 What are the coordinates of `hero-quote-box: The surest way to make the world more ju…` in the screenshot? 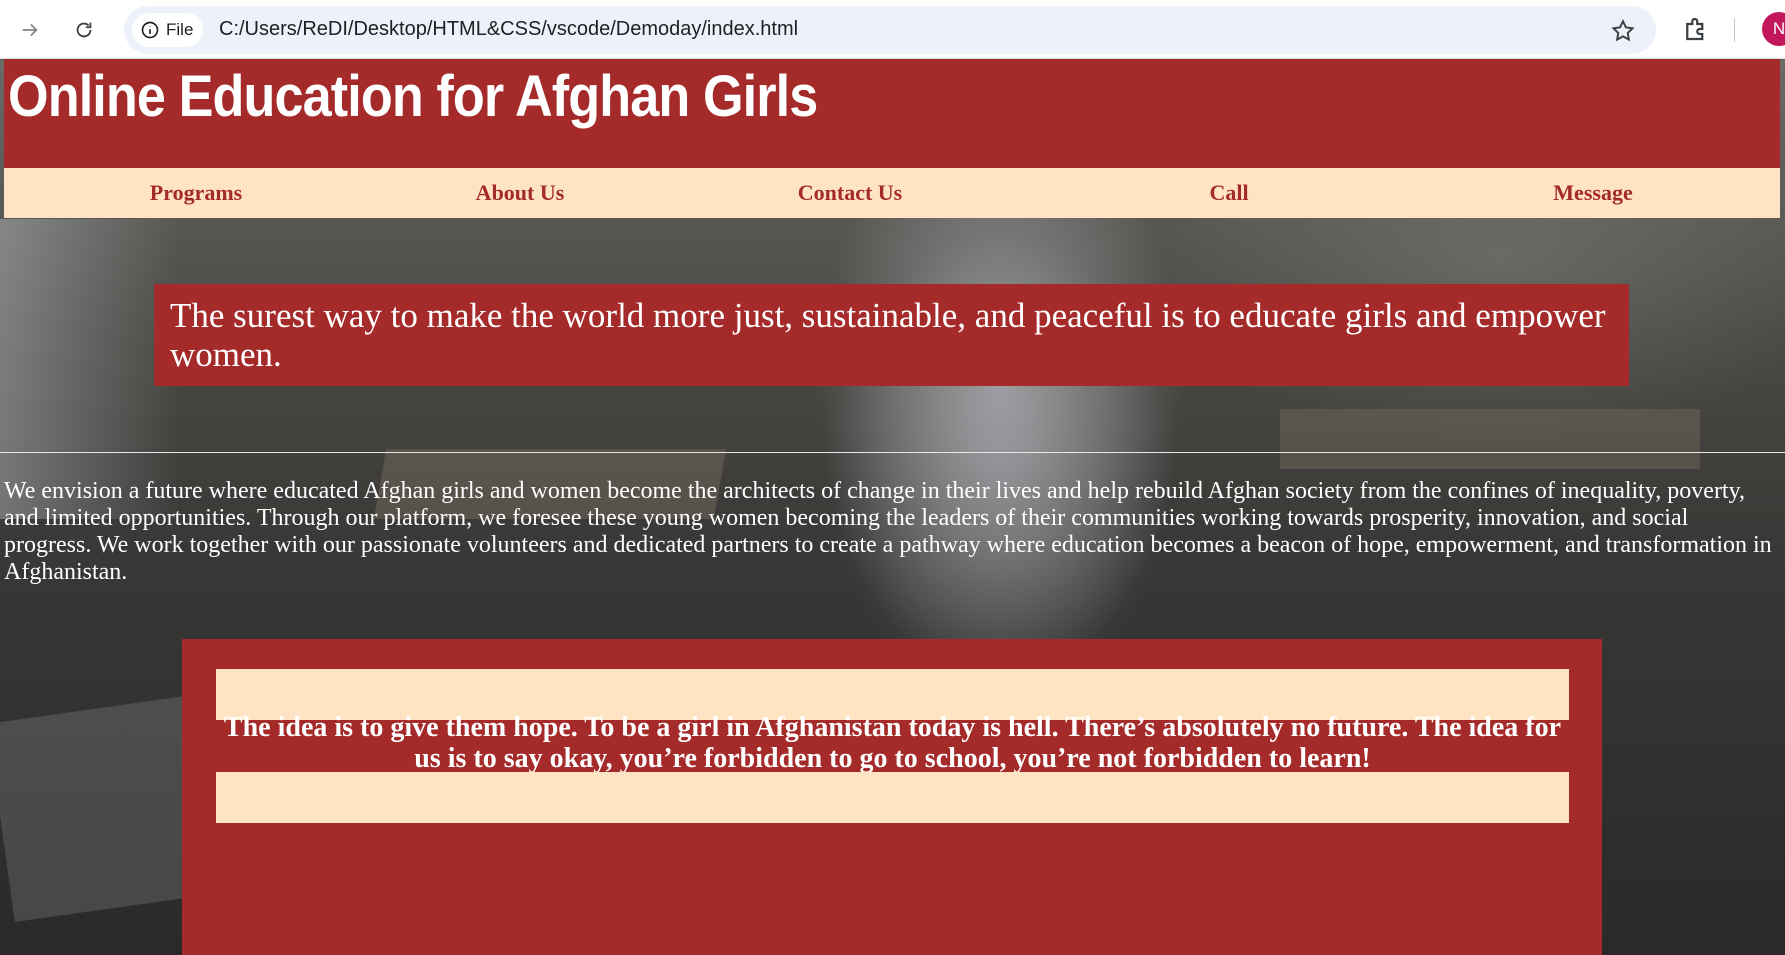 It's located at (891, 335).